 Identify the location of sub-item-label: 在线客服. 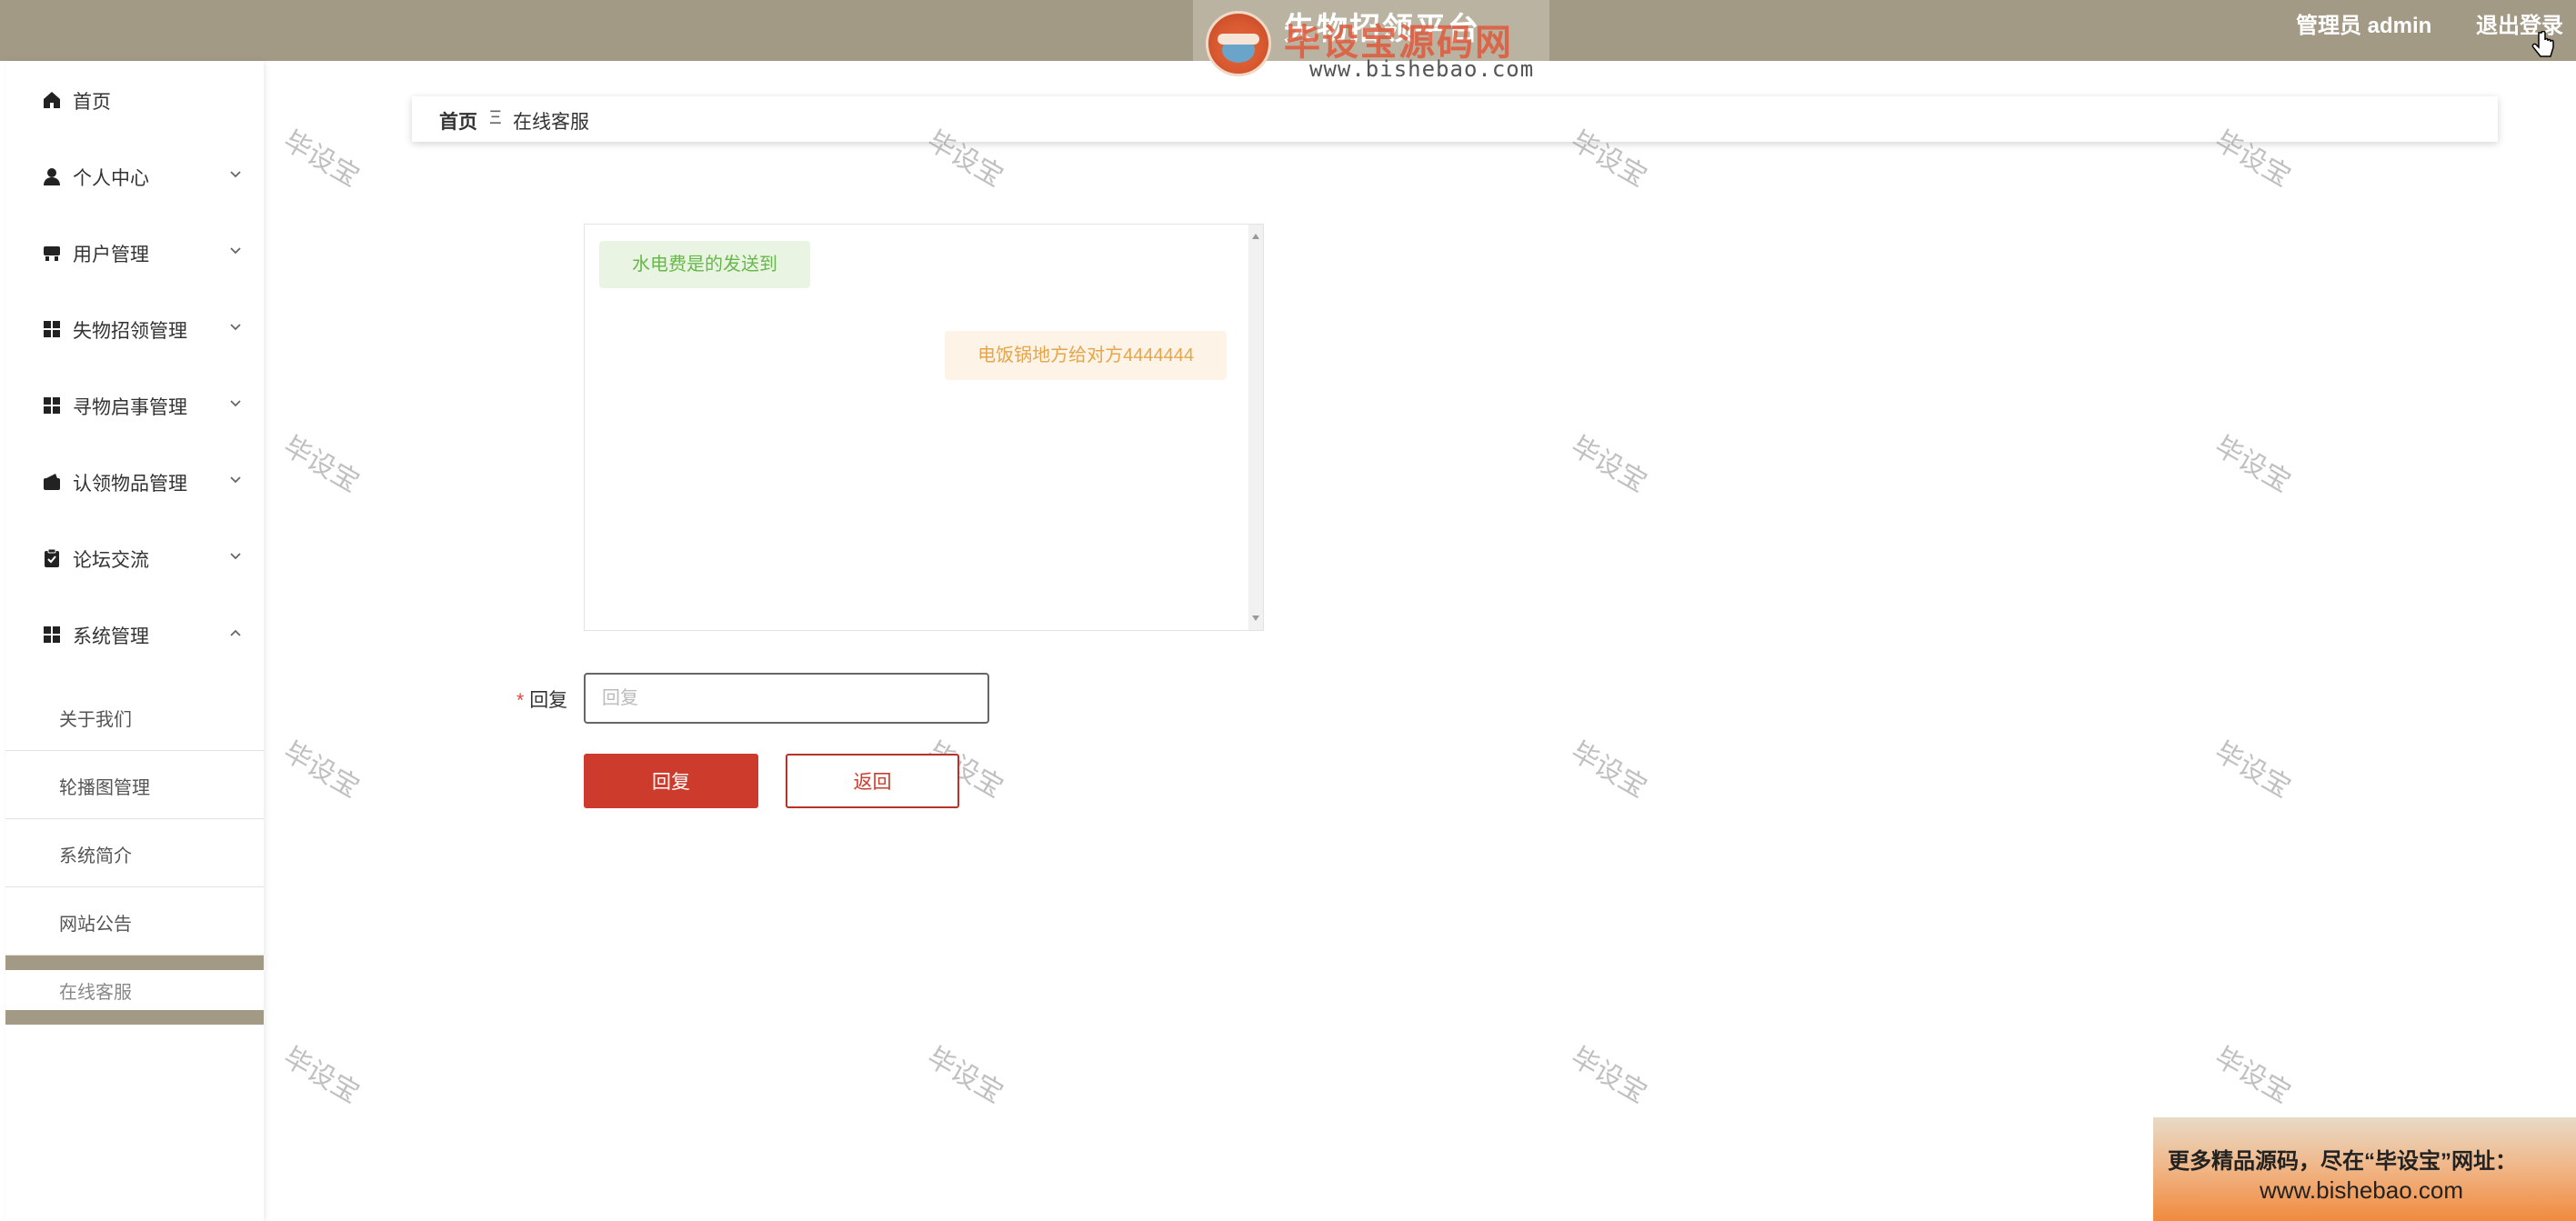
(95, 993).